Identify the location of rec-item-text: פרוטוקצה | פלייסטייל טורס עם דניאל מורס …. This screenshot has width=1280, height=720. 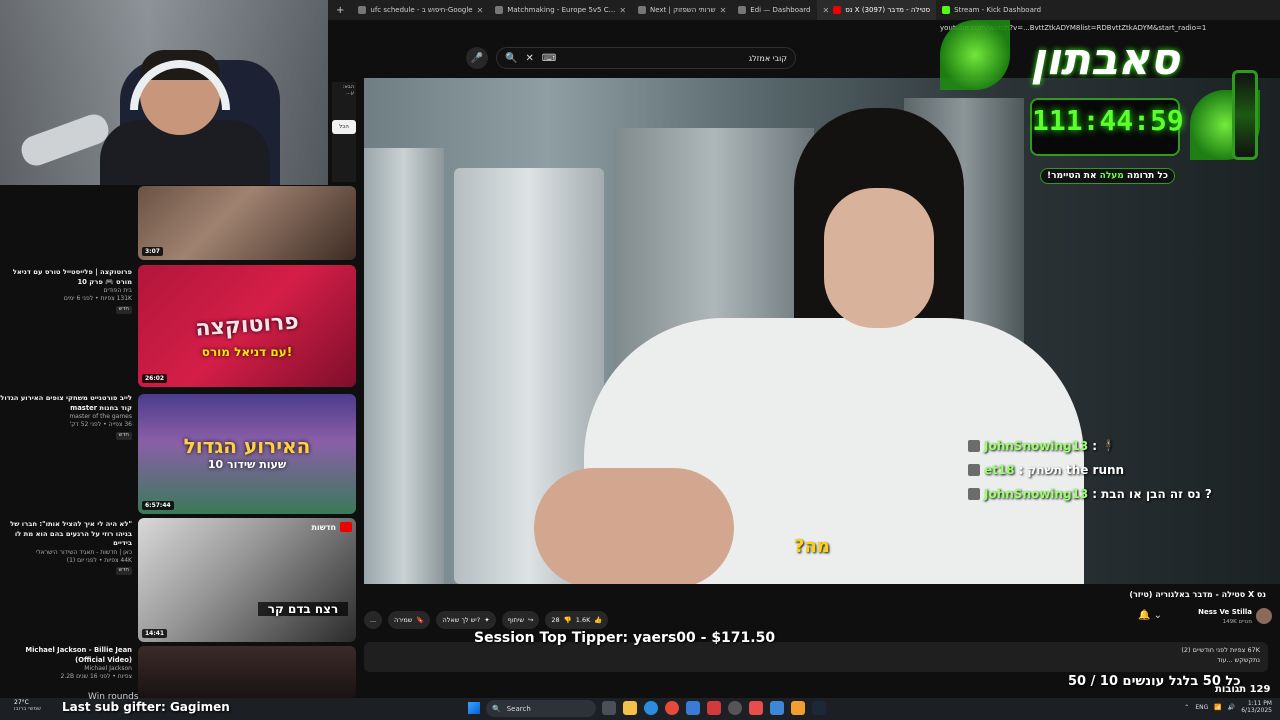
(68, 291).